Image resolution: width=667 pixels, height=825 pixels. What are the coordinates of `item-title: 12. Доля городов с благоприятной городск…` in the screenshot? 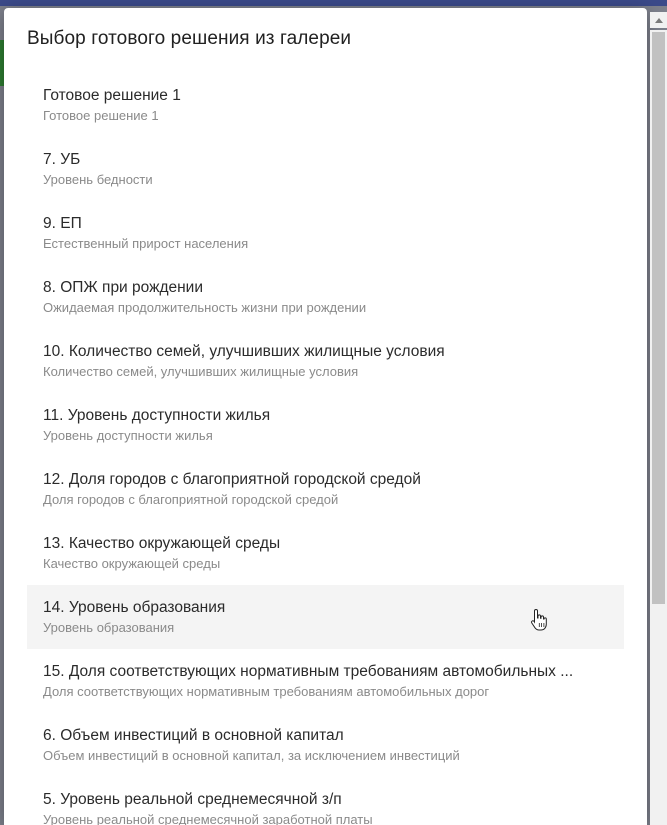 It's located at (232, 479).